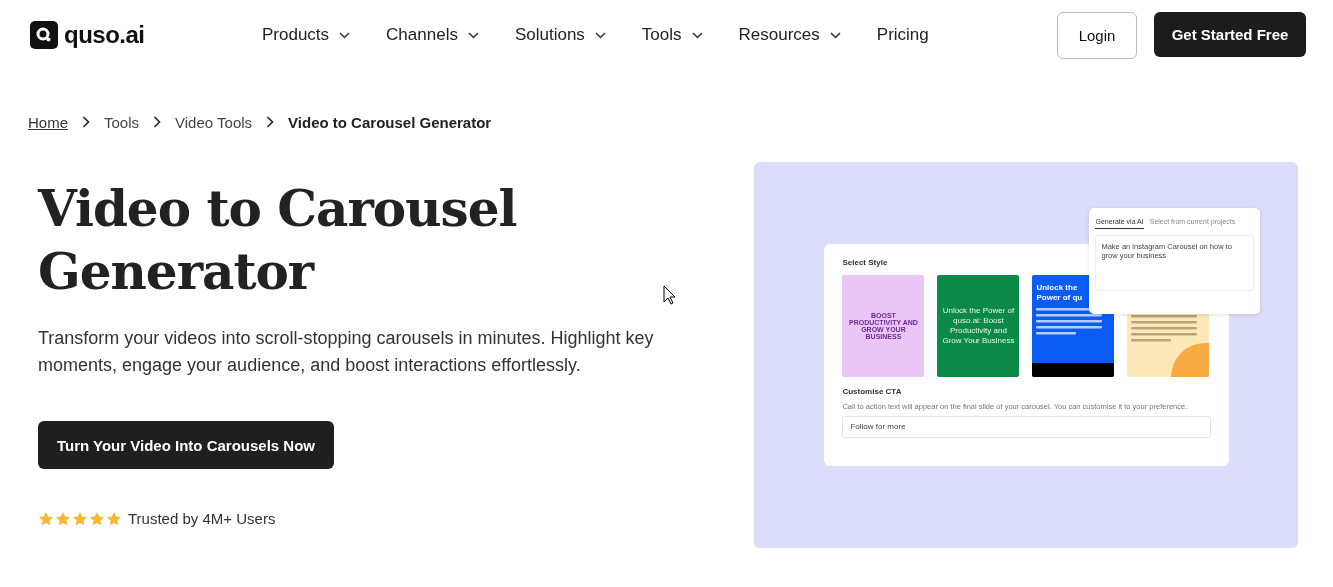  What do you see at coordinates (104, 35) in the screenshot?
I see `logo: quso.ai` at bounding box center [104, 35].